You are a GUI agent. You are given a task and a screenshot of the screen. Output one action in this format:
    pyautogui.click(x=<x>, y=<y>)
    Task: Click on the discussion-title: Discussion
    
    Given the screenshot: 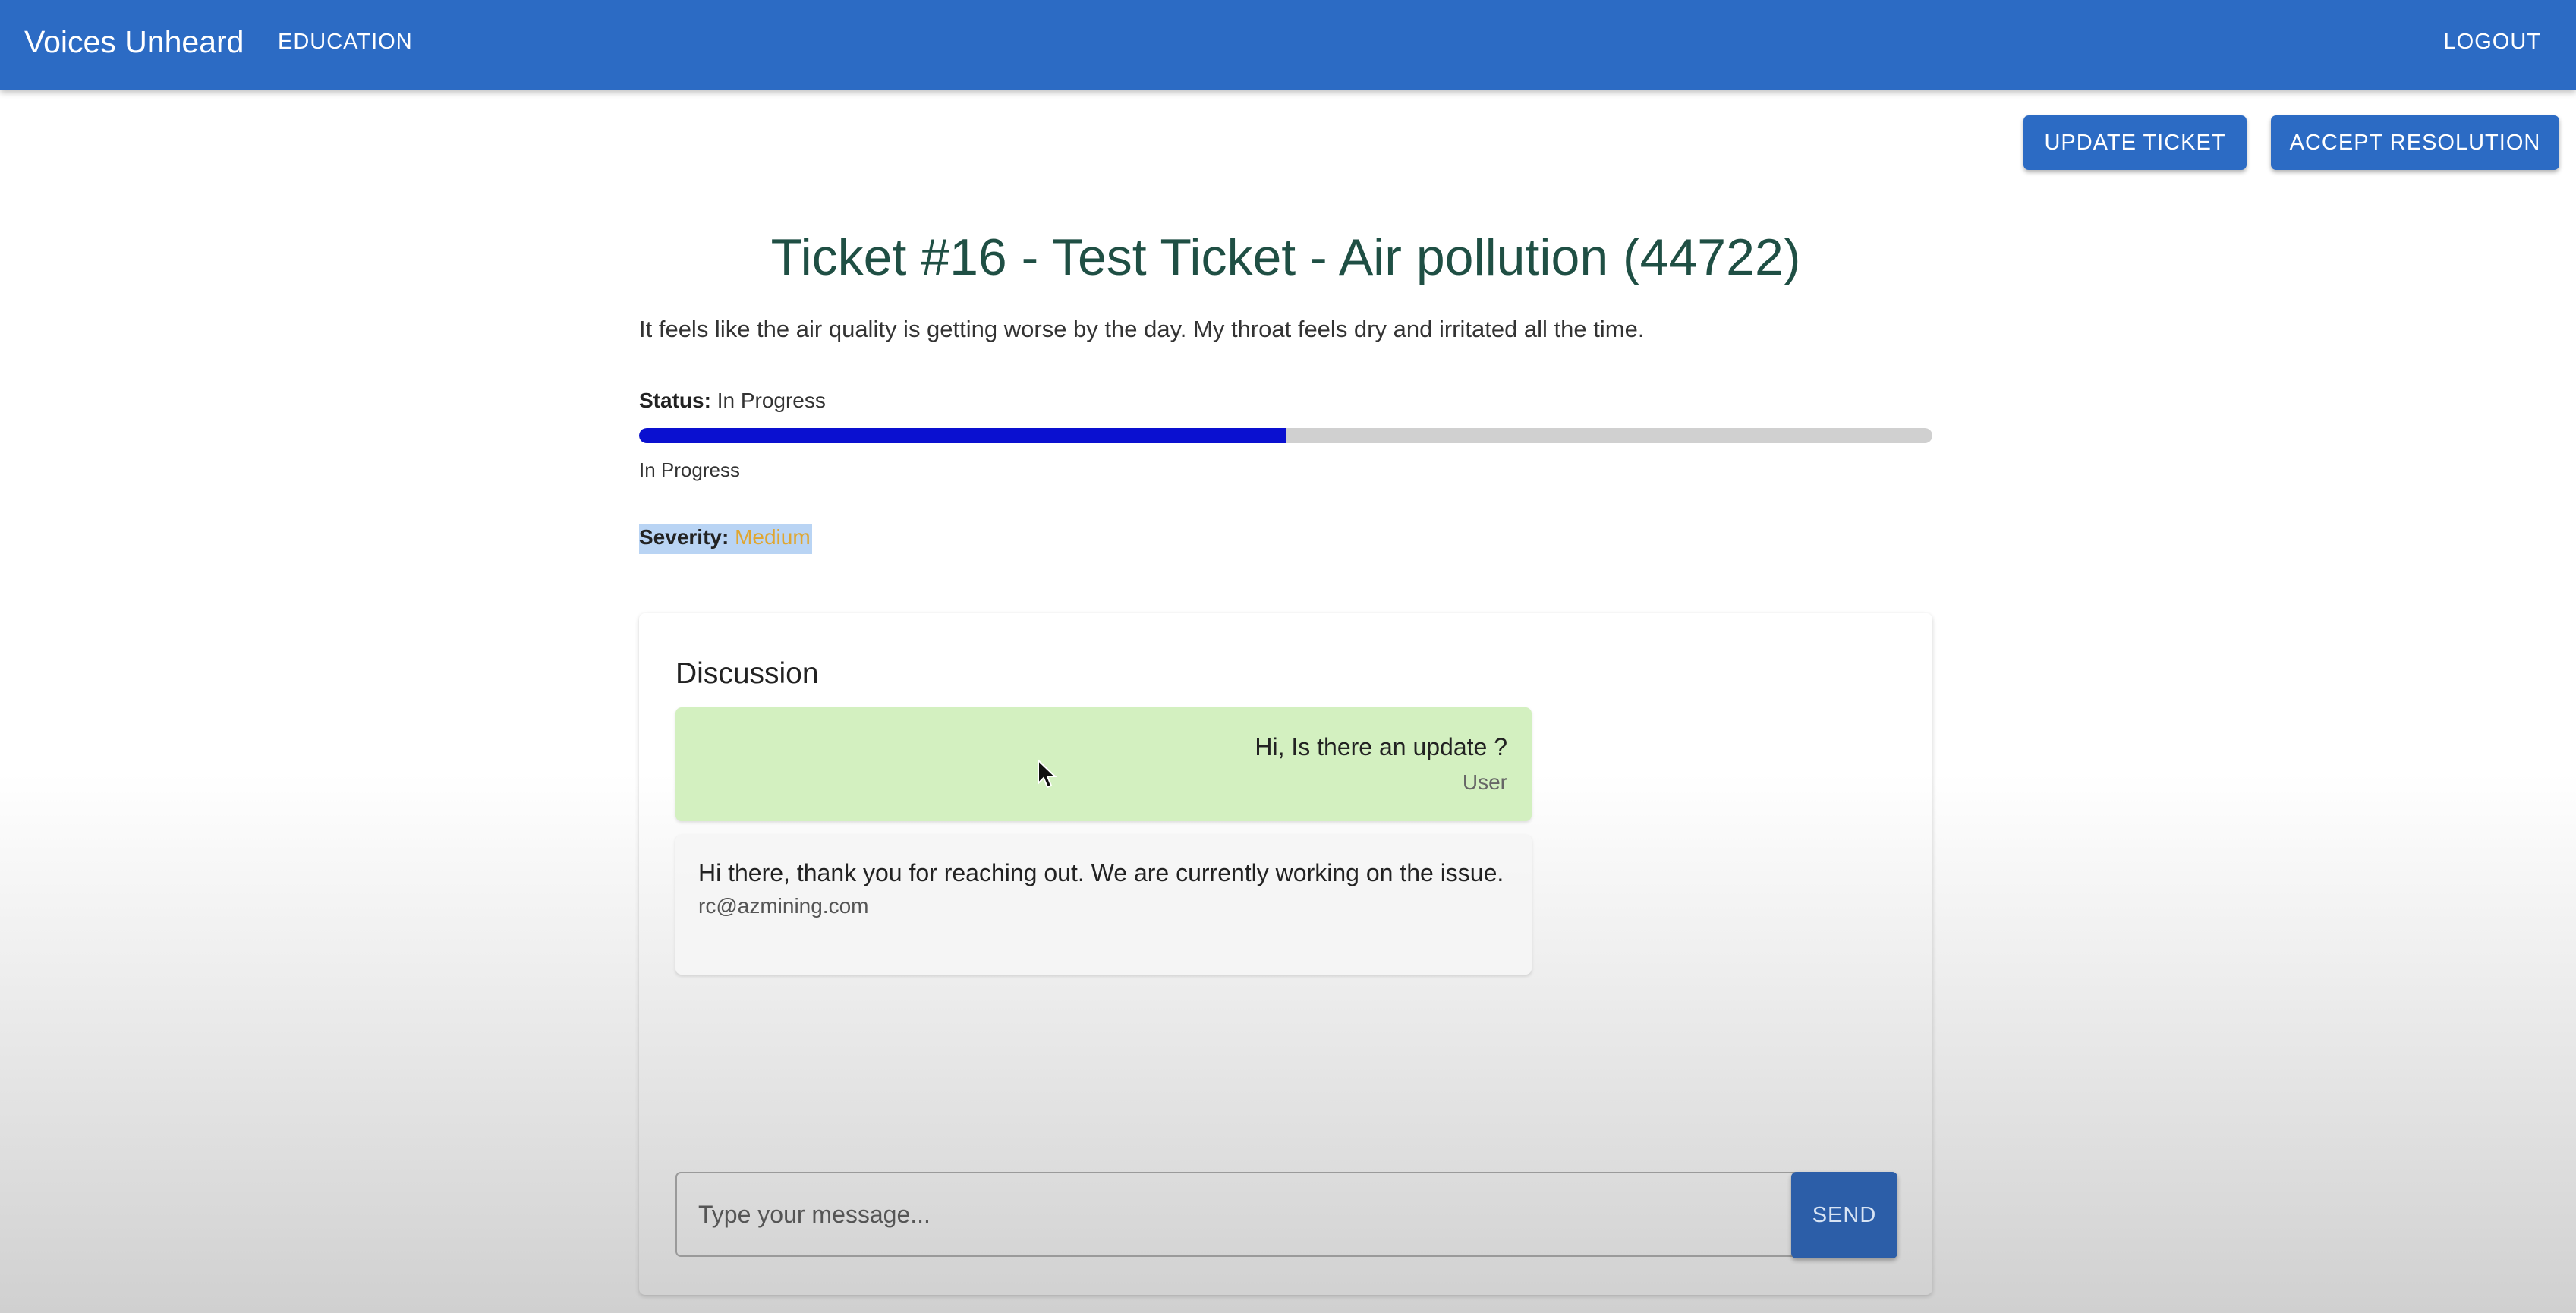 What is the action you would take?
    pyautogui.click(x=747, y=673)
    